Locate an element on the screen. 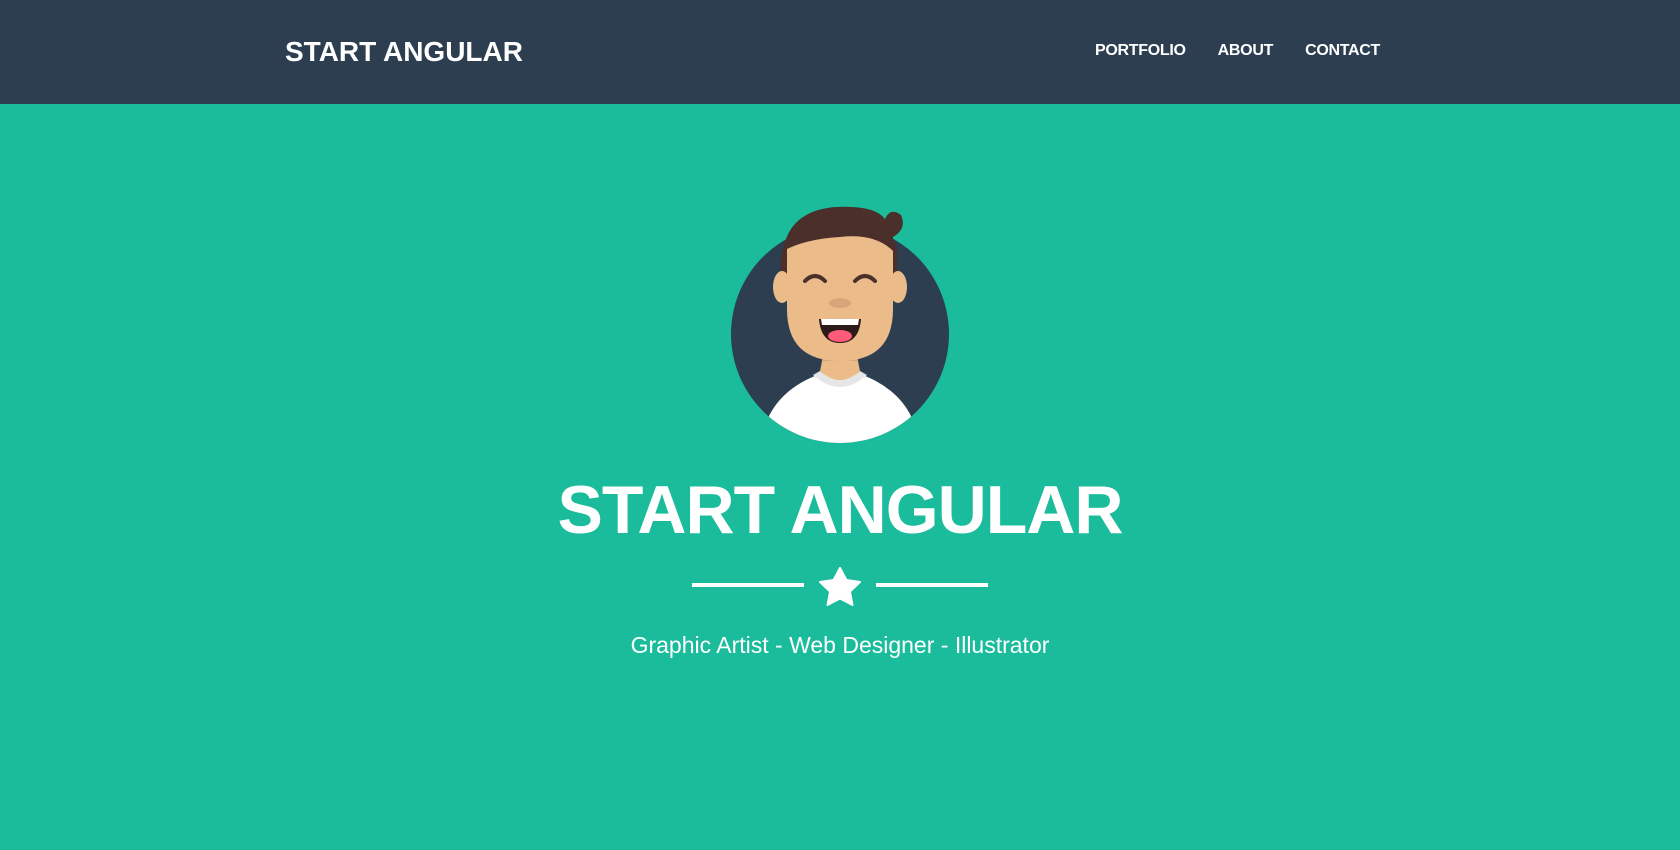 Image resolution: width=1680 pixels, height=850 pixels. divider-line-left is located at coordinates (748, 585).